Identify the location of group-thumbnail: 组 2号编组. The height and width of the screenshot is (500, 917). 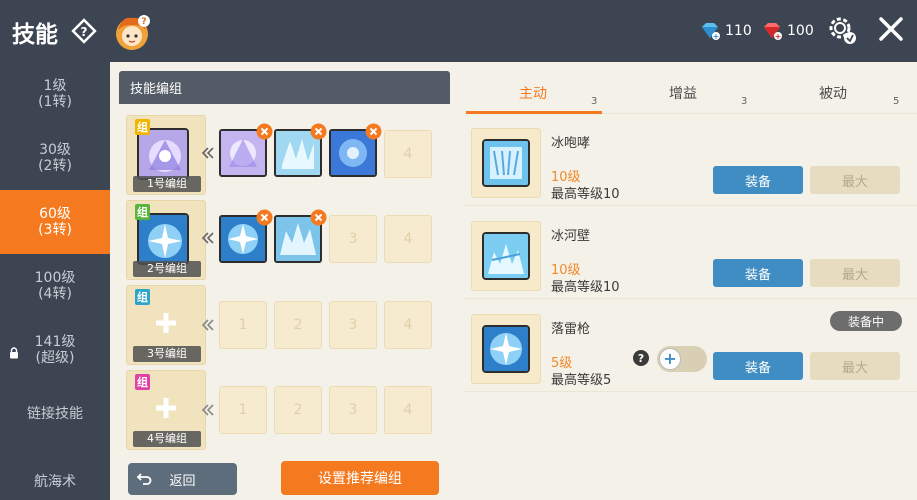
(166, 240).